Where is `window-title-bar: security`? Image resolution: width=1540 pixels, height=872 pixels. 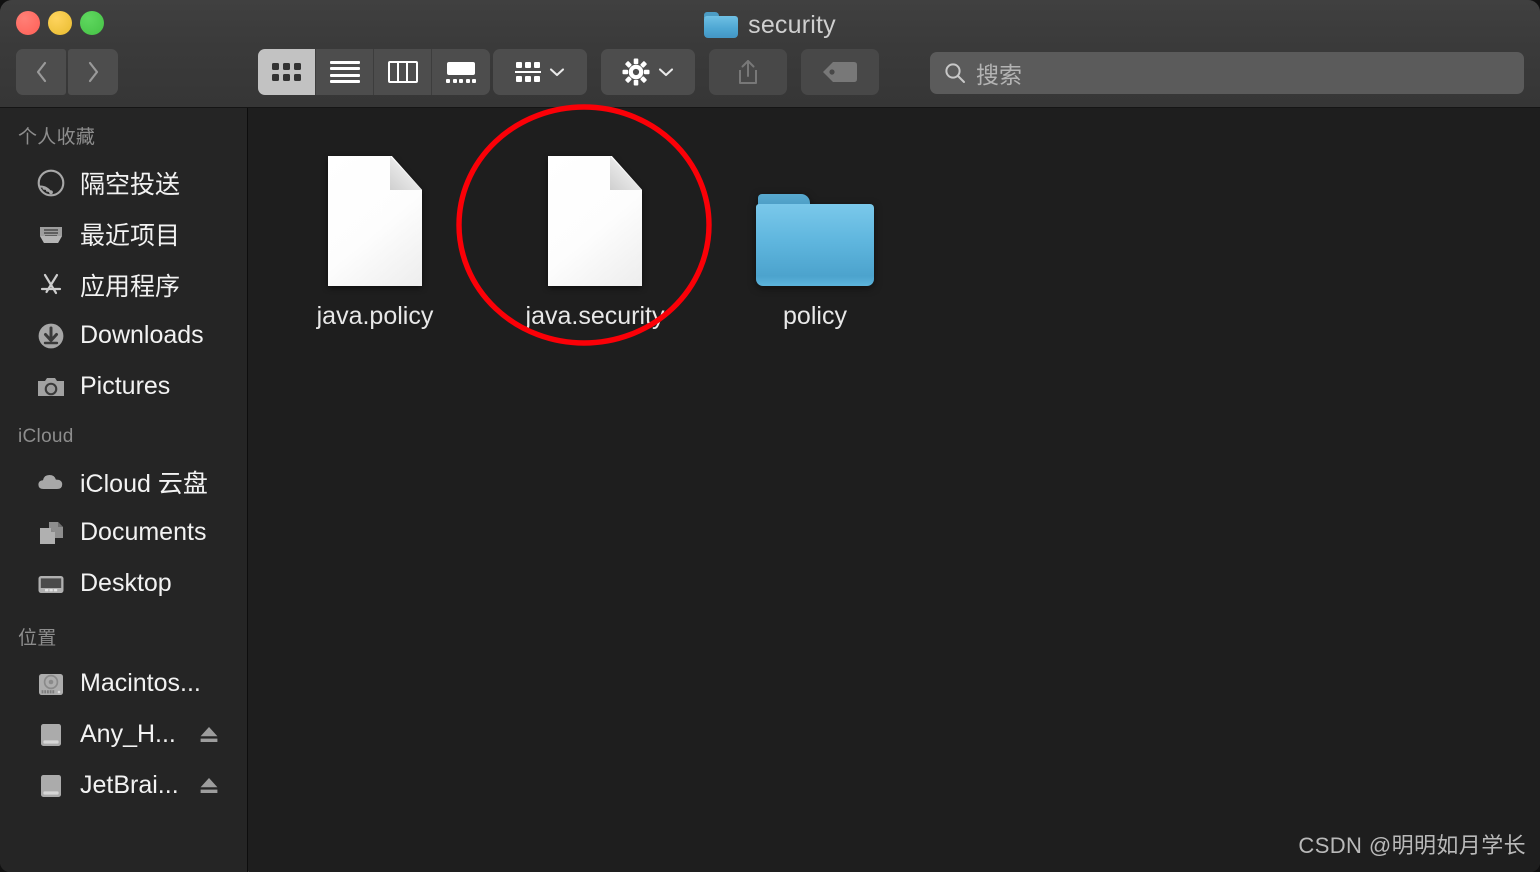 window-title-bar: security is located at coordinates (770, 25).